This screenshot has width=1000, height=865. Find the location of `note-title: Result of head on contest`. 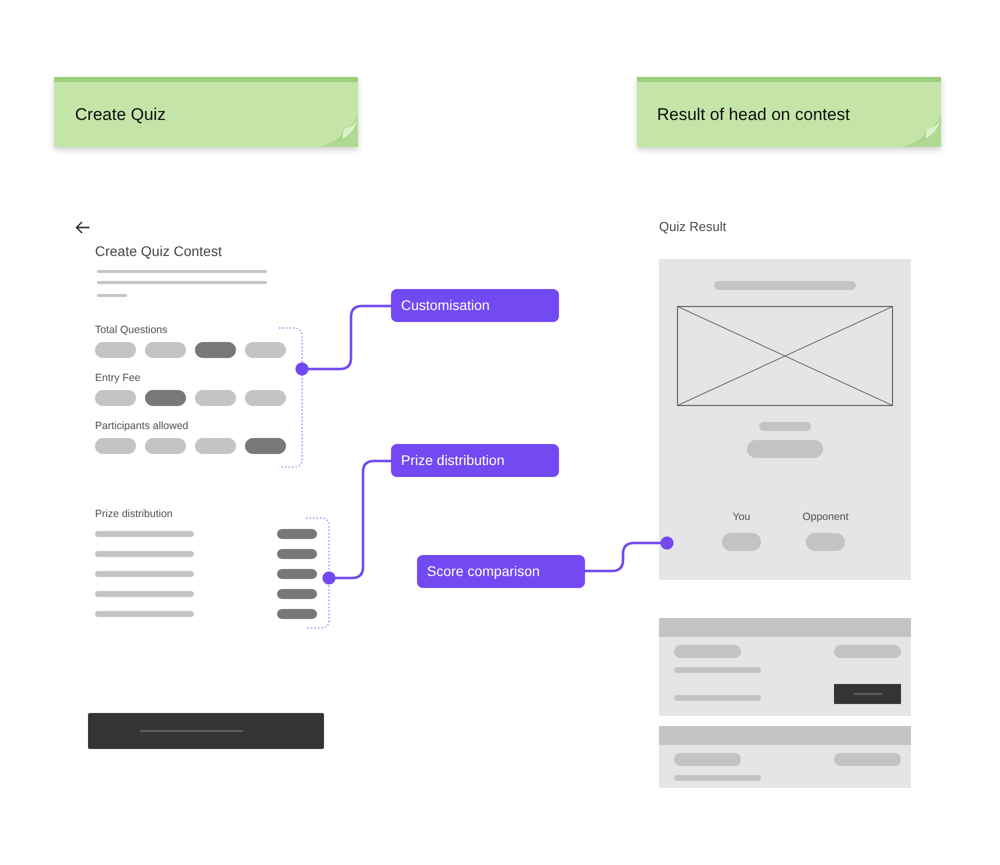

note-title: Result of head on contest is located at coordinates (753, 114).